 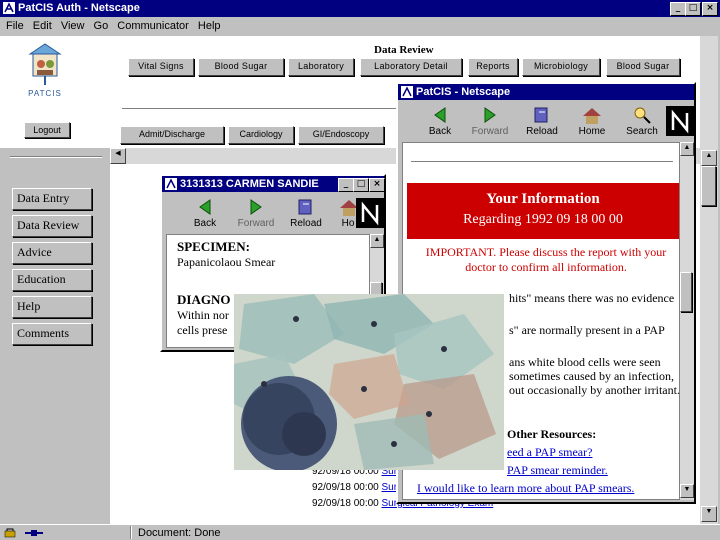 I want to click on header-divider, so click(x=262, y=109).